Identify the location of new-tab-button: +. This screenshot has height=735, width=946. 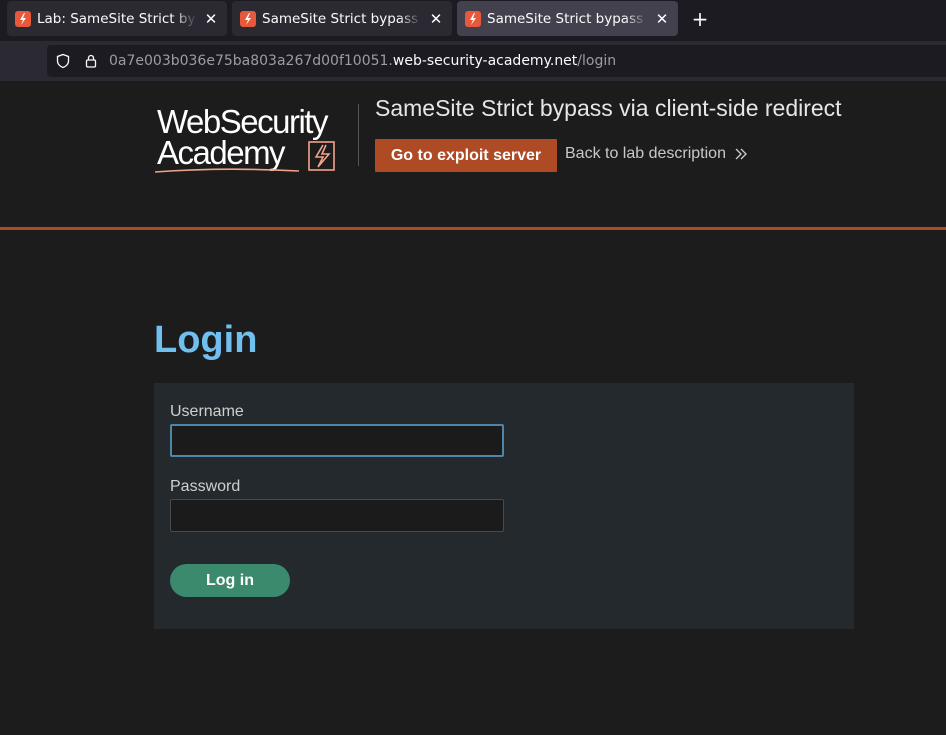
(700, 19).